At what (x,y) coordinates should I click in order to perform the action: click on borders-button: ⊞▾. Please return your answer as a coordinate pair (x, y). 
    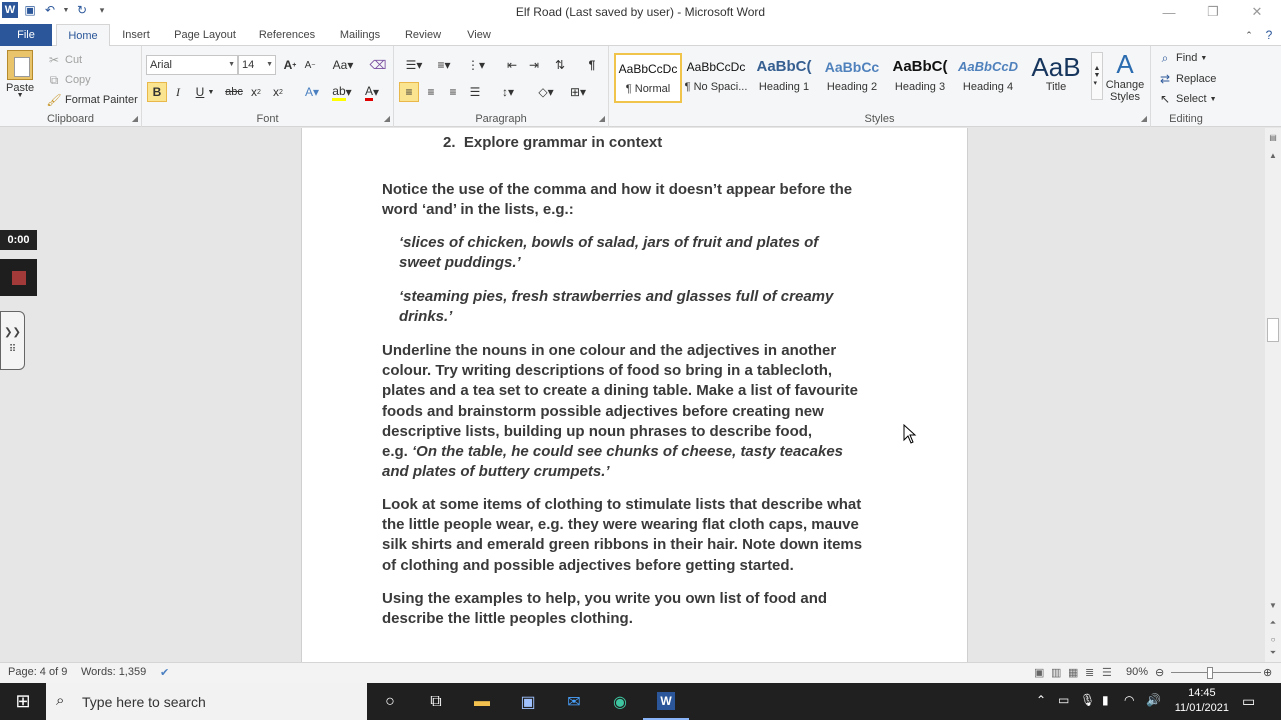
    Looking at the image, I should click on (578, 92).